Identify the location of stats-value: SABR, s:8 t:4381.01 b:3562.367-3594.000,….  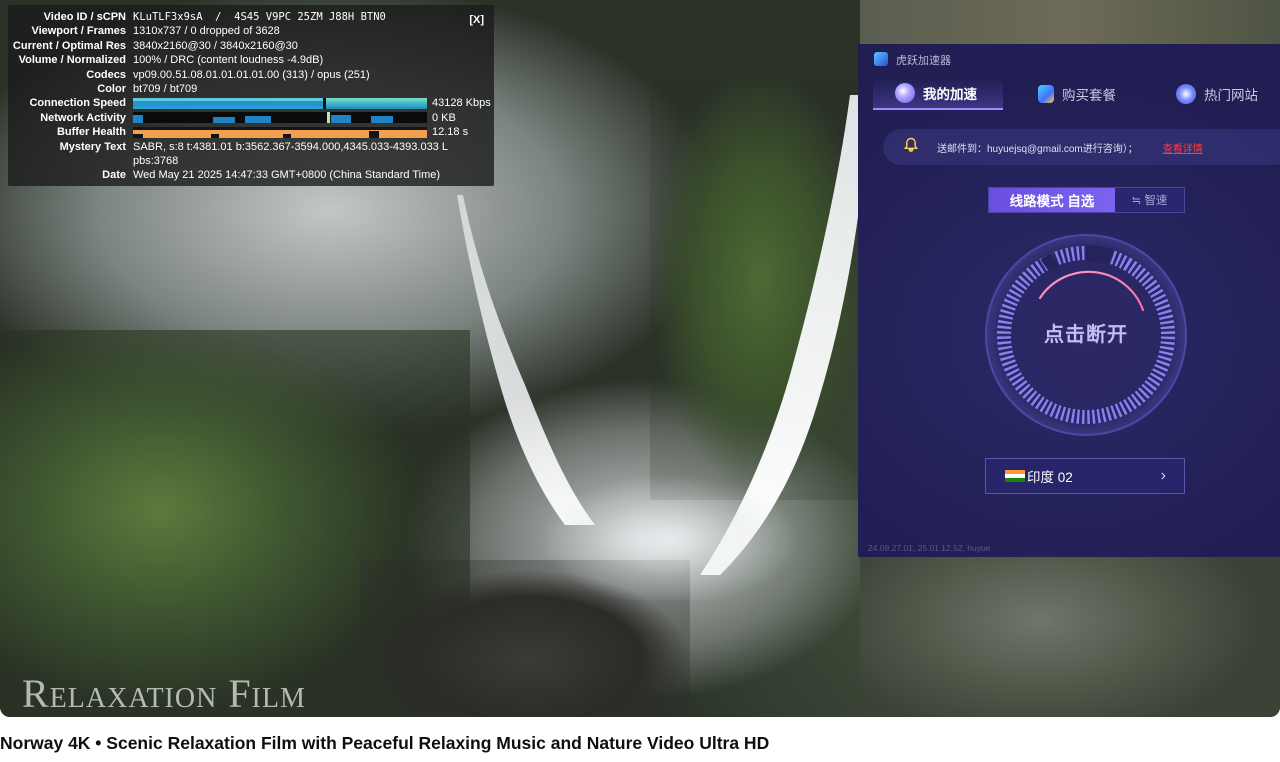
(290, 146).